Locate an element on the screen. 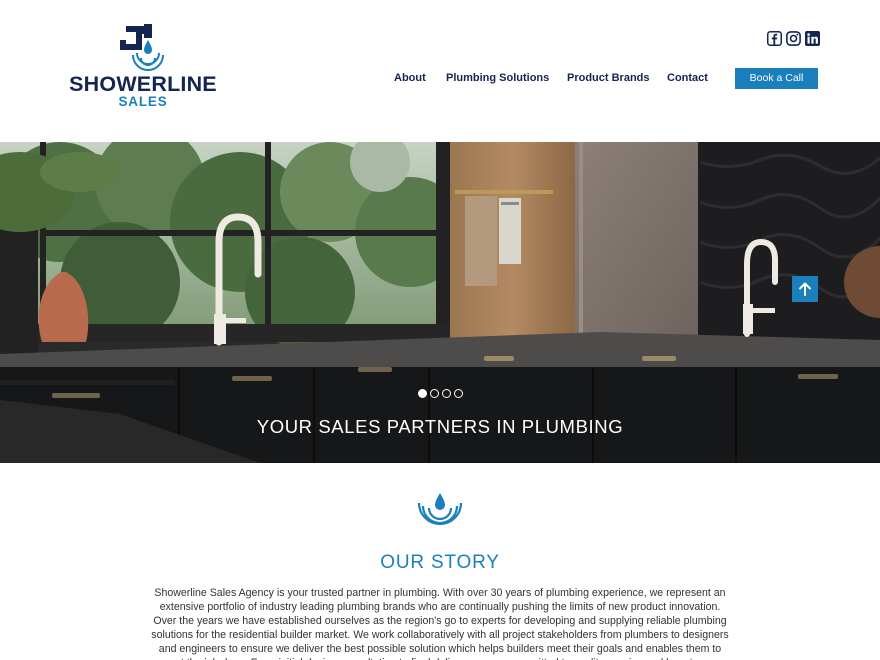 This screenshot has width=880, height=660. our-story-heading: OUR STORY is located at coordinates (440, 562).